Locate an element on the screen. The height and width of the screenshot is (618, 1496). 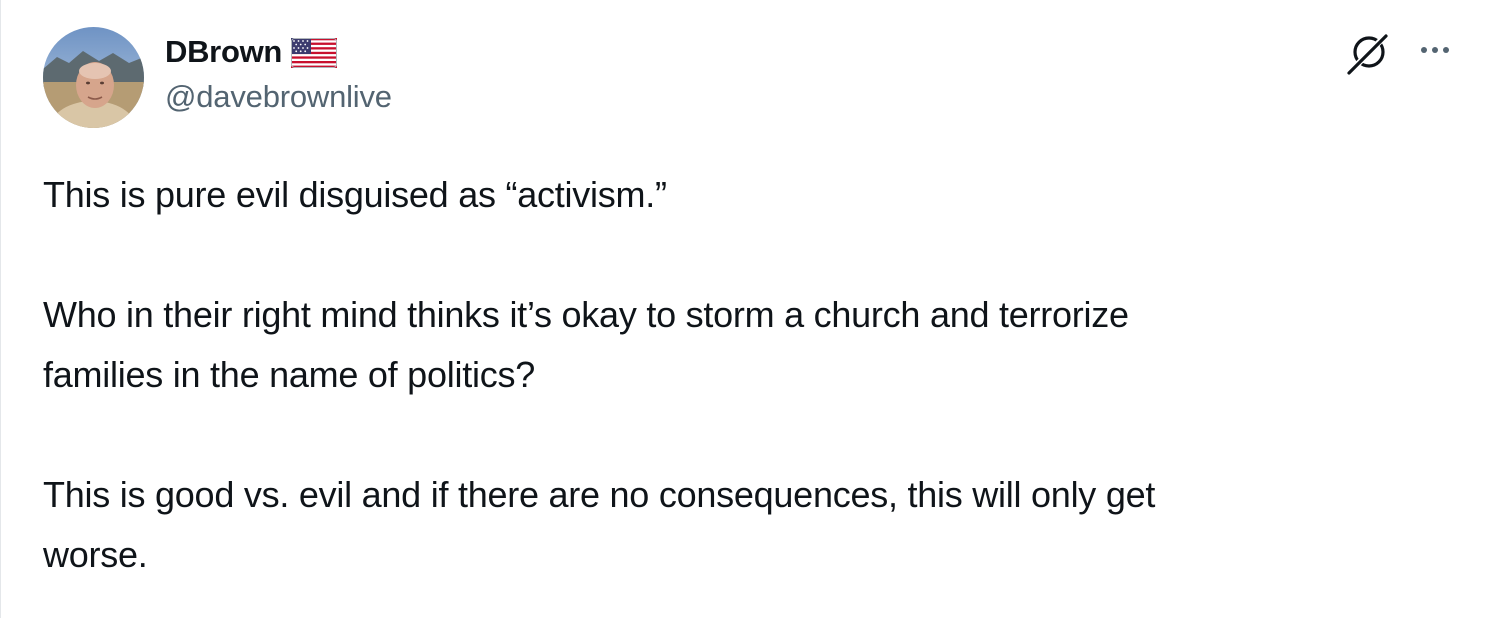
tweet-line: worse. is located at coordinates (95, 554).